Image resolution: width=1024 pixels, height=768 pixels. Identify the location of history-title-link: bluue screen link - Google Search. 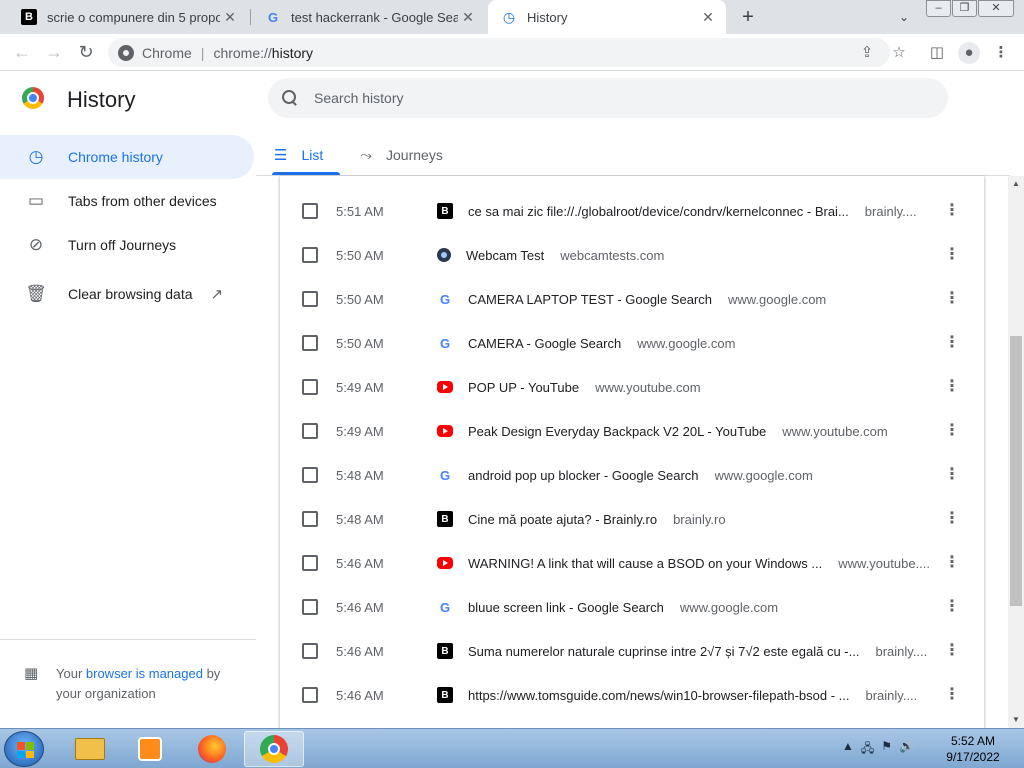
(566, 607).